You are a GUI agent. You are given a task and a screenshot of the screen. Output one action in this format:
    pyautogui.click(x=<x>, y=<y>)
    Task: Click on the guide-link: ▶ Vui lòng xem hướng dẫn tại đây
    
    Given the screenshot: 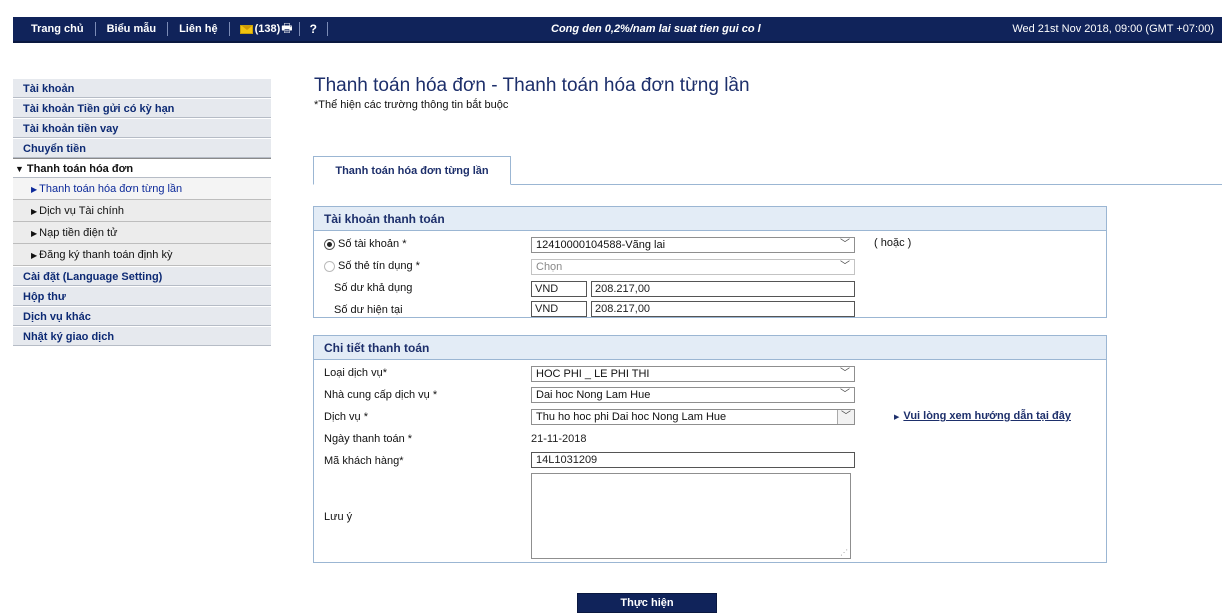 What is the action you would take?
    pyautogui.click(x=982, y=416)
    